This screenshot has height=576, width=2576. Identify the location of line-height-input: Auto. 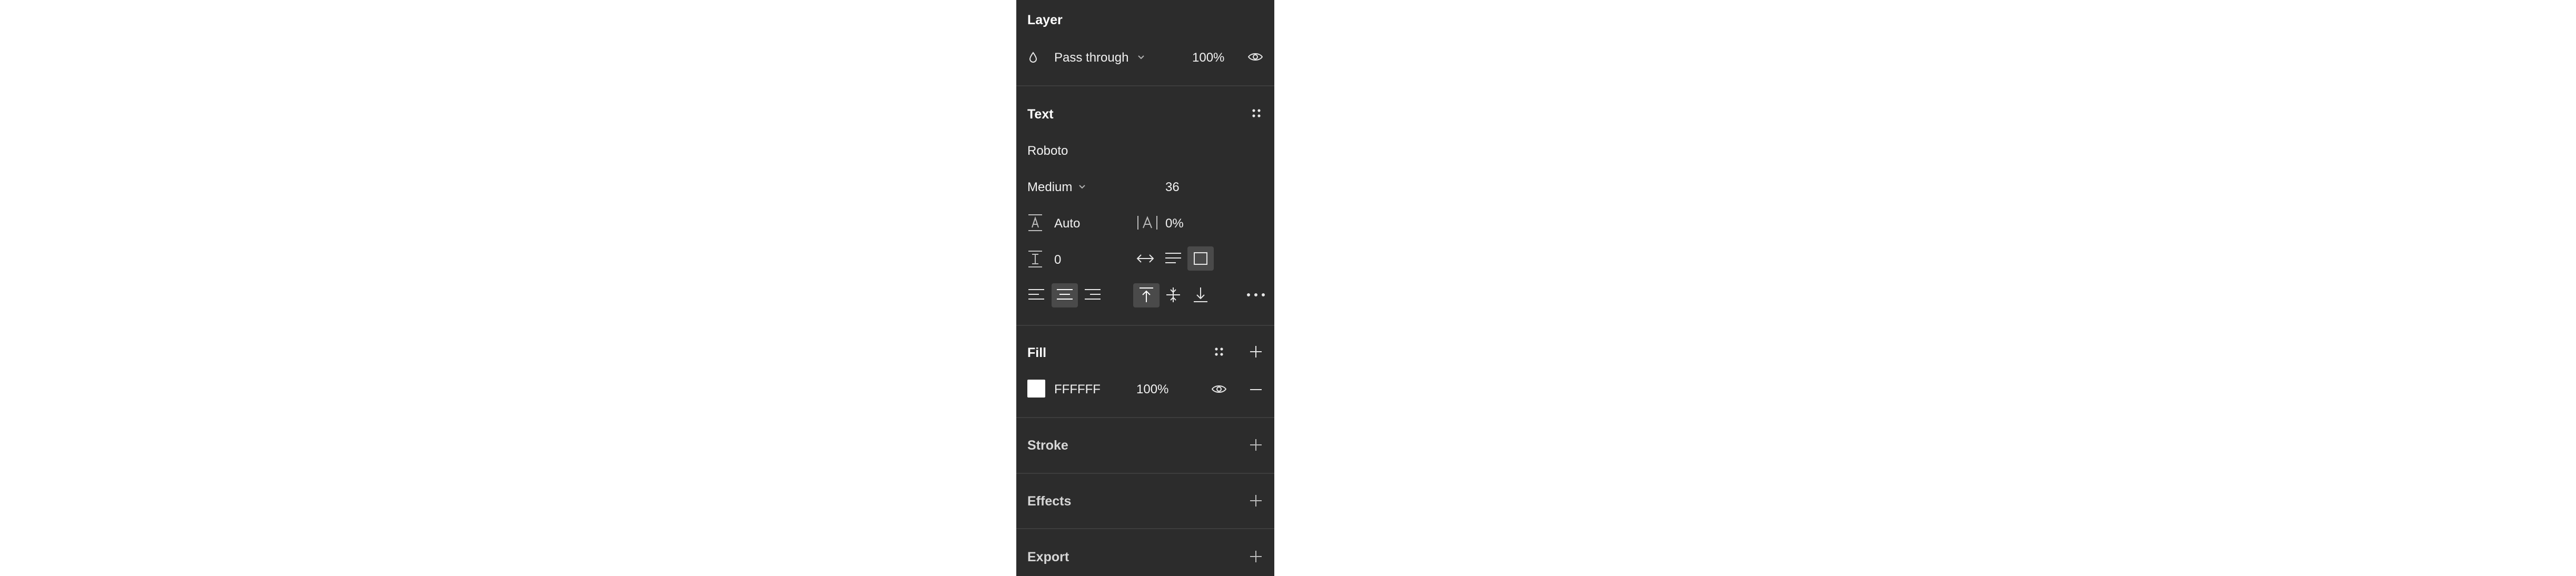
(1067, 223).